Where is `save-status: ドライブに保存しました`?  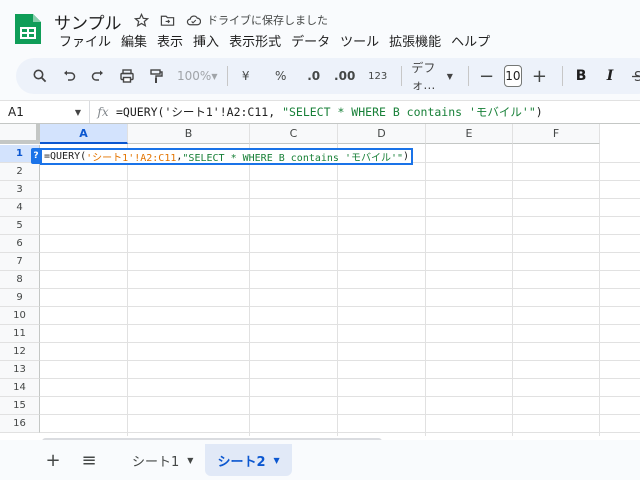 save-status: ドライブに保存しました is located at coordinates (267, 20).